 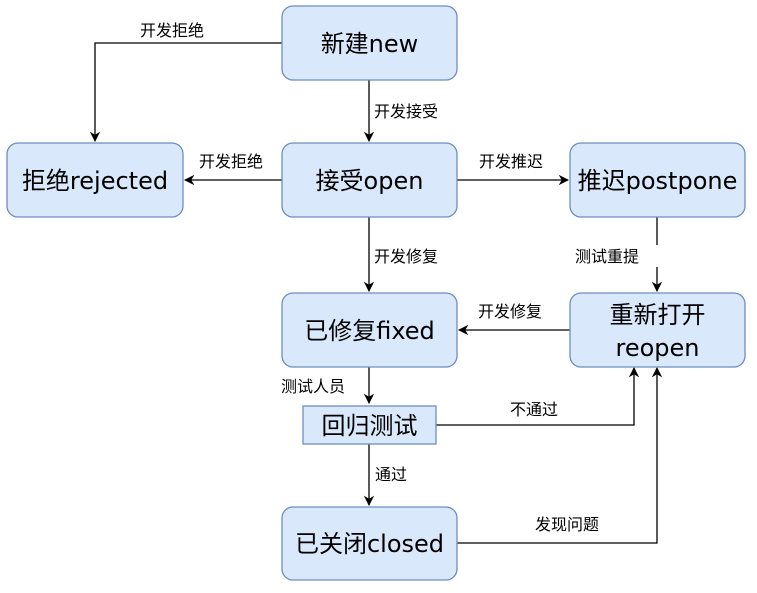 I want to click on node-label-regression: 回归测试, so click(x=370, y=426).